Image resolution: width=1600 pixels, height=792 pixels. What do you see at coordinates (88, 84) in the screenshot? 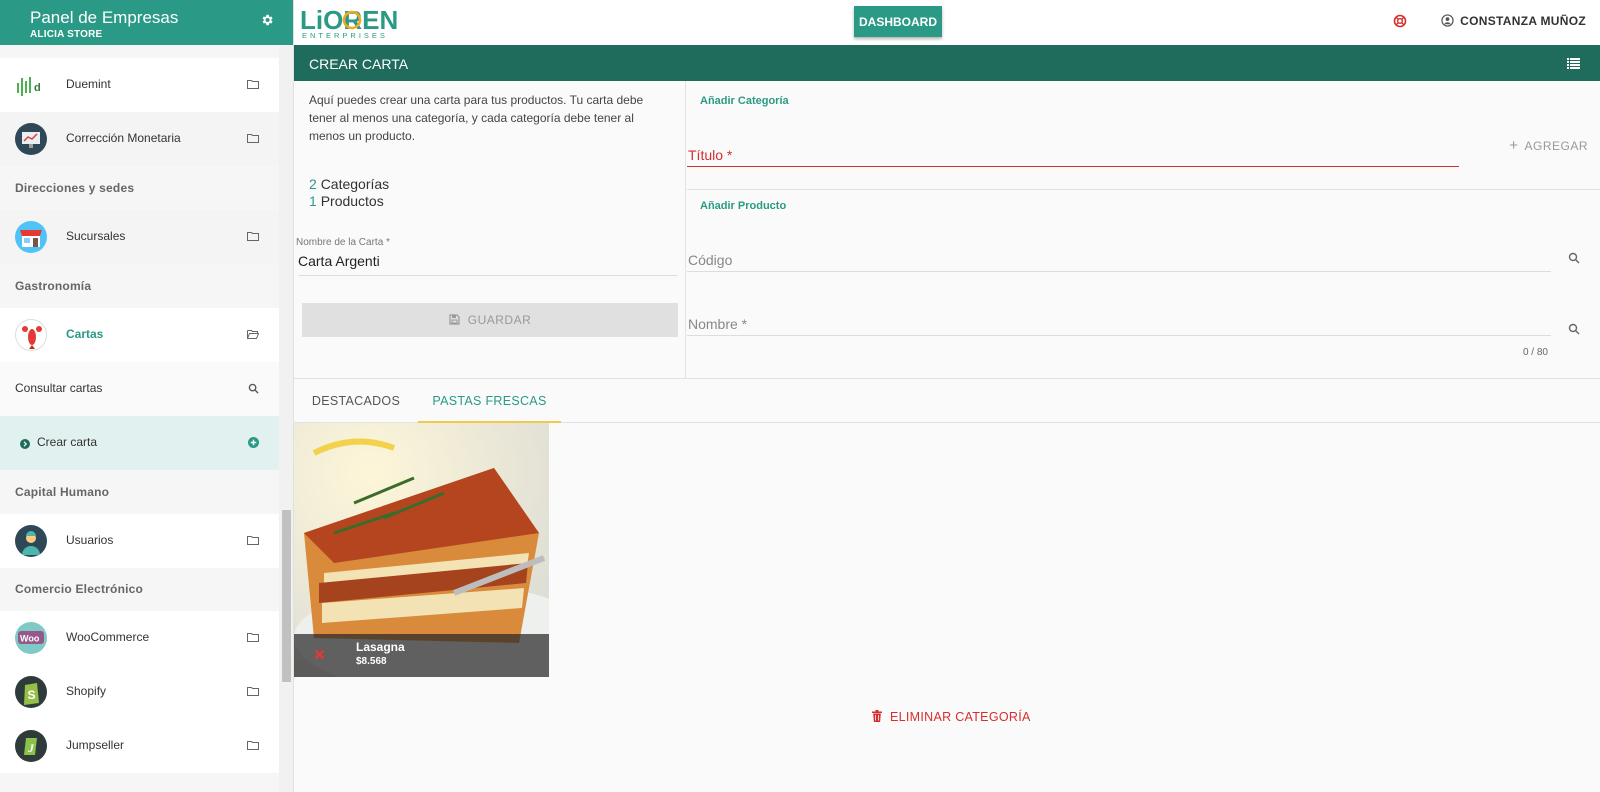
I see `sidebar-item-label: Duemint` at bounding box center [88, 84].